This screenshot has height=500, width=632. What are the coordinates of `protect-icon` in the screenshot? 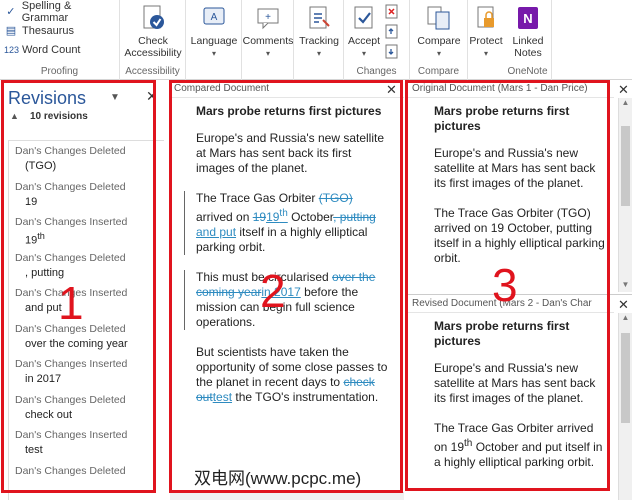 It's located at (486, 18).